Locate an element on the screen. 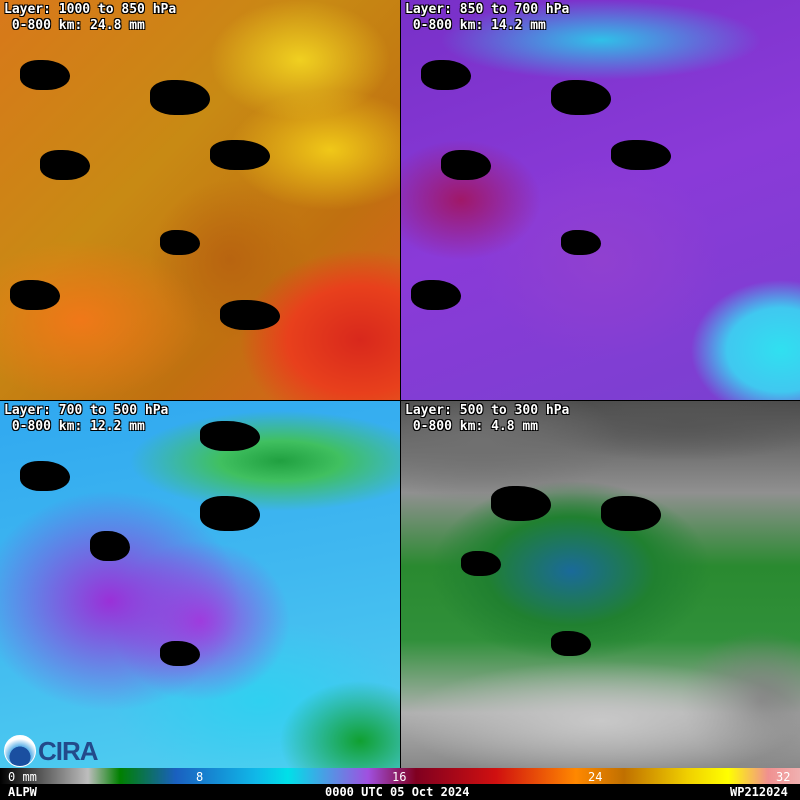 This screenshot has width=800, height=800. noaa-cira-logo: CIRA is located at coordinates (51, 751).